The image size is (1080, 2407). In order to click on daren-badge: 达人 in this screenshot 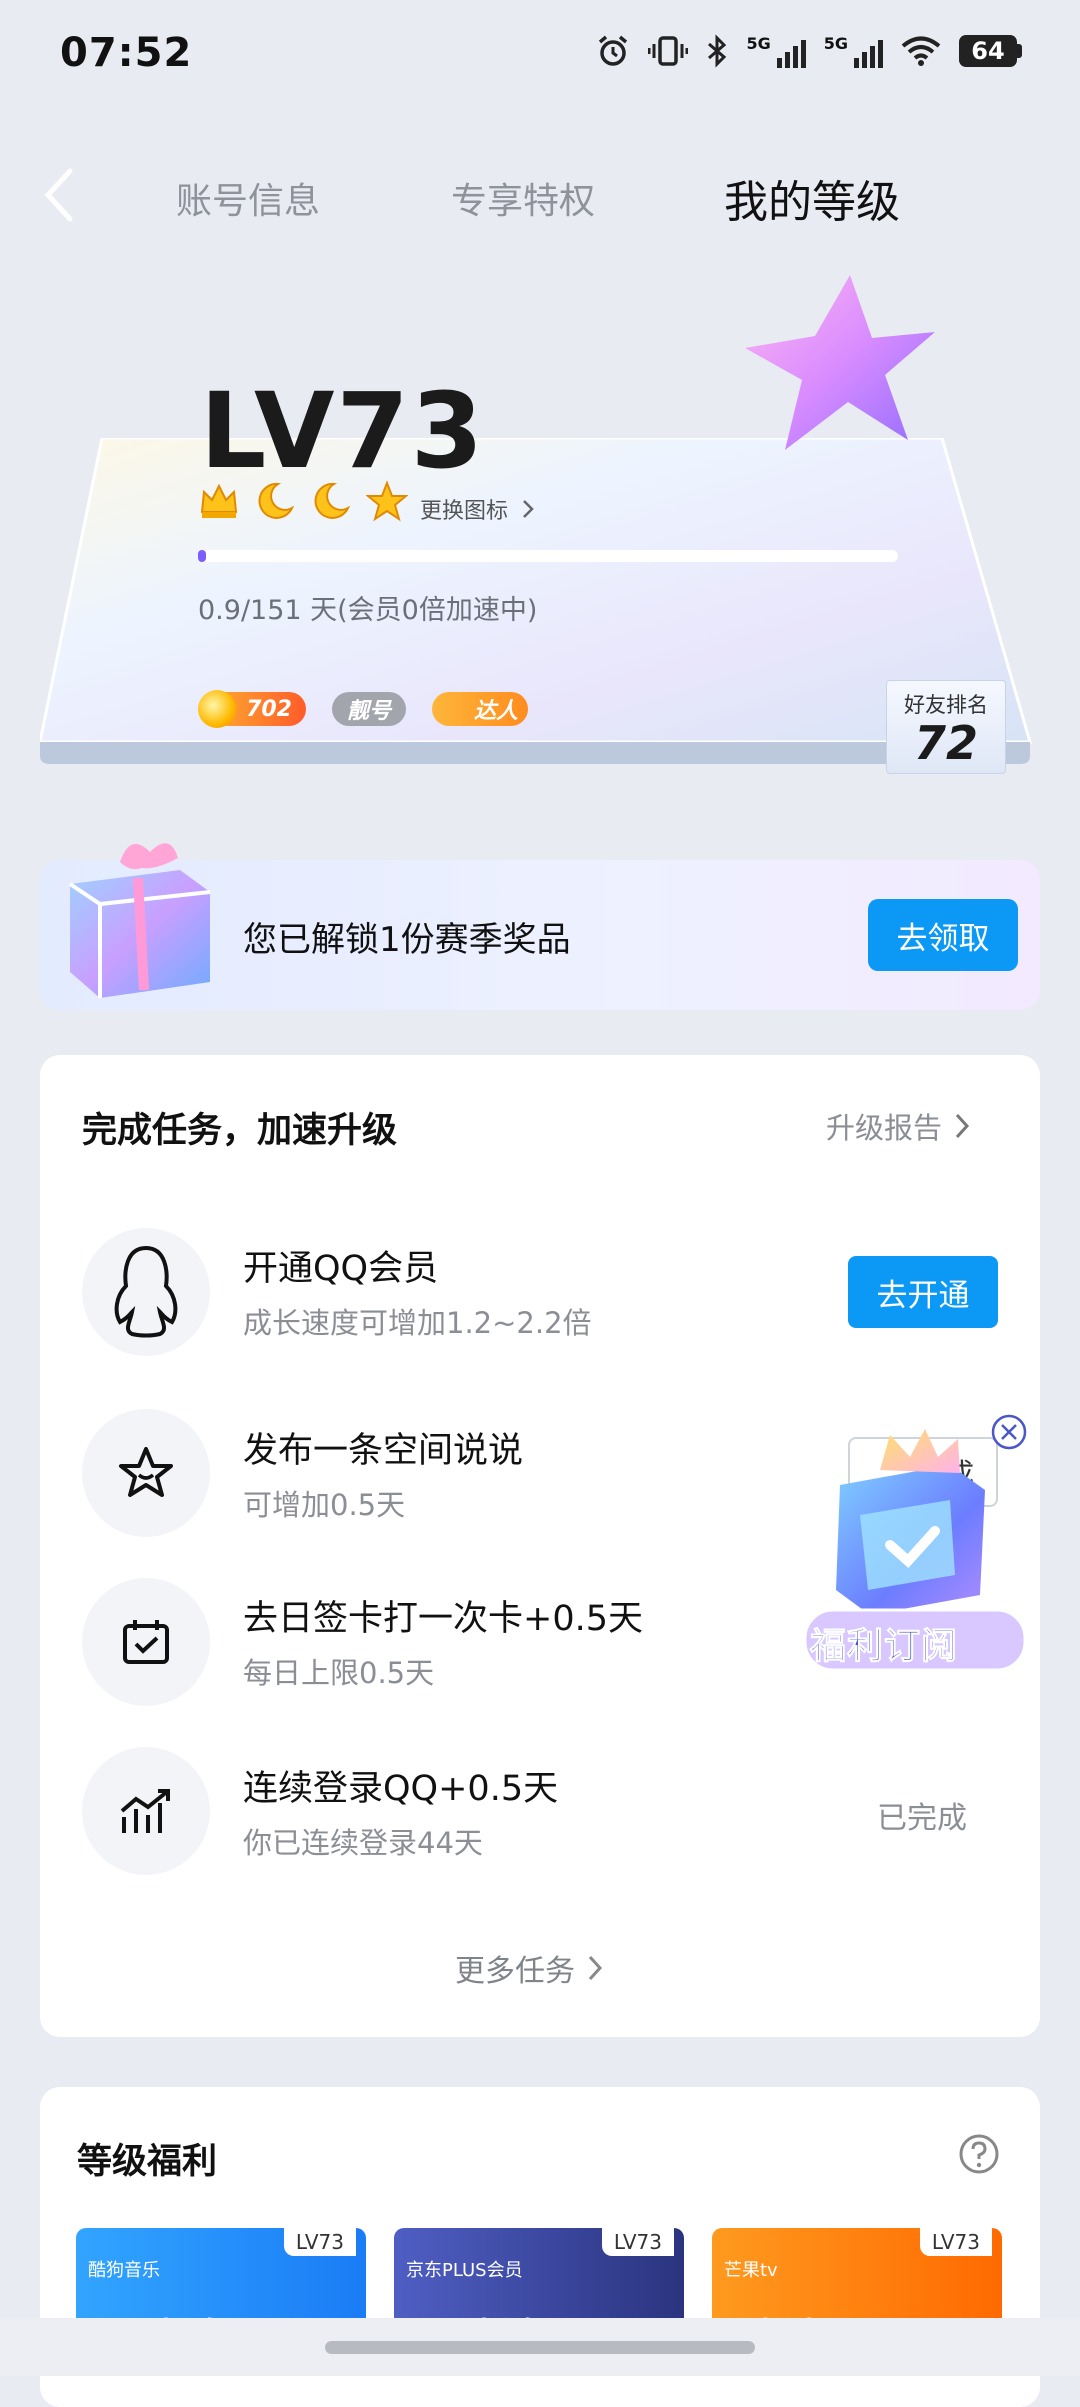, I will do `click(480, 709)`.